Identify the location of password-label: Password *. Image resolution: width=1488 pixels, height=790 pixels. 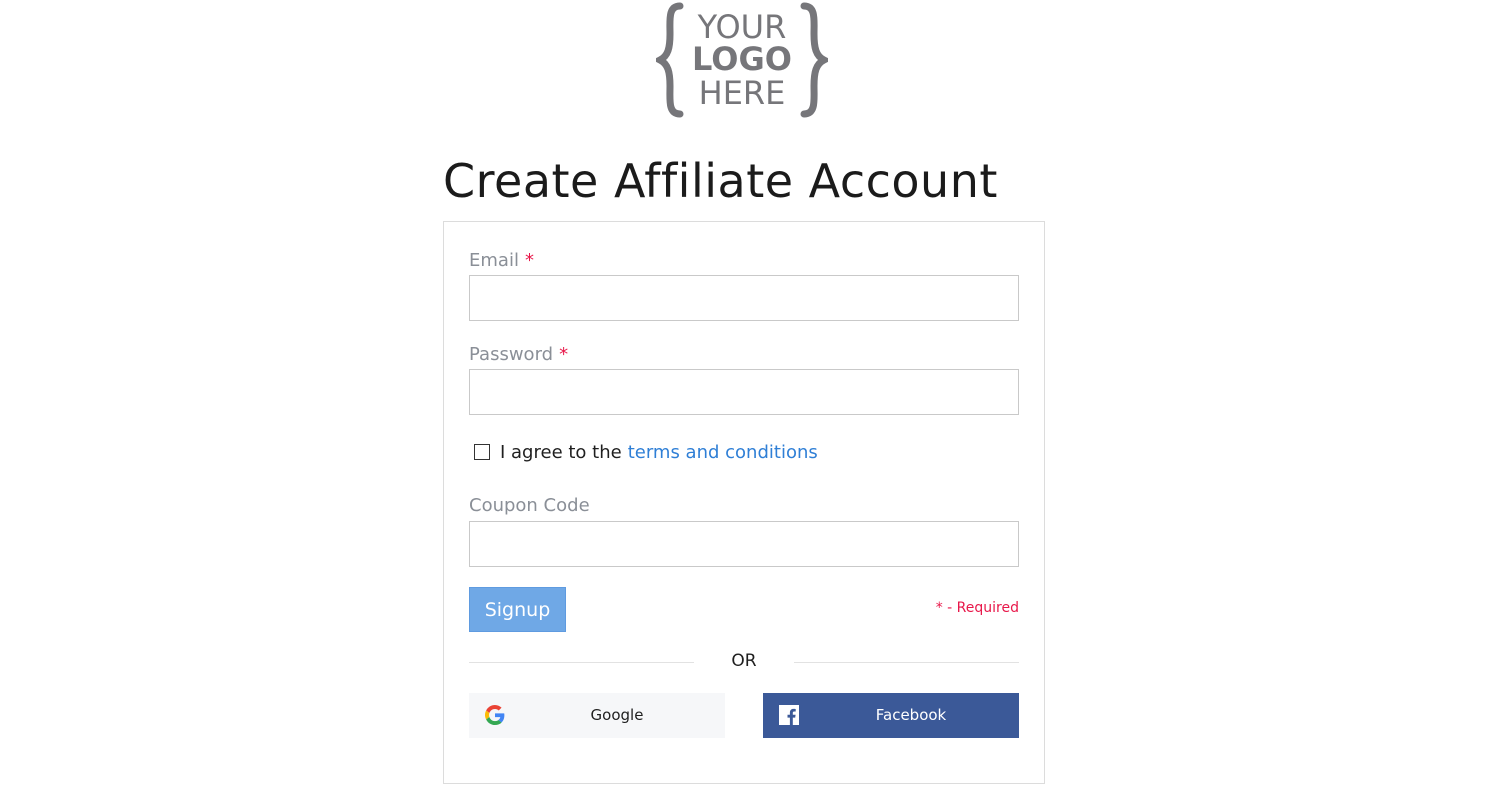
(518, 354).